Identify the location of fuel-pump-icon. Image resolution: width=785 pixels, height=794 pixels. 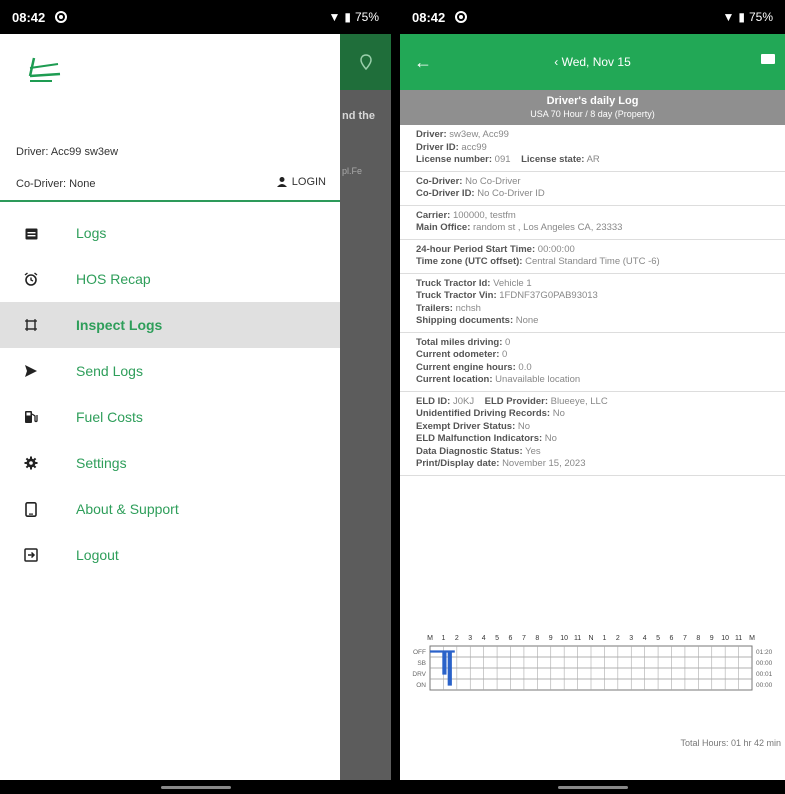
(31, 417).